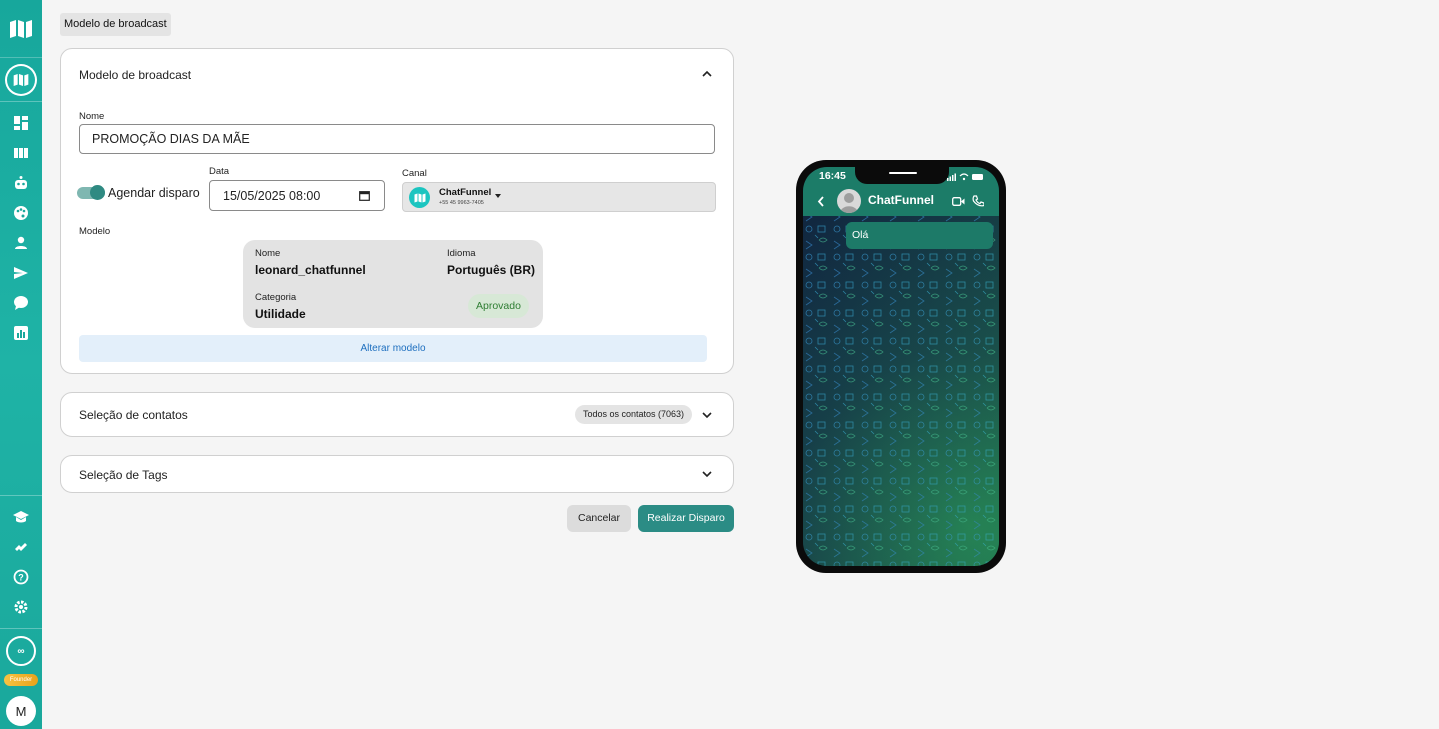 The height and width of the screenshot is (729, 1439). I want to click on phone-notch, so click(902, 175).